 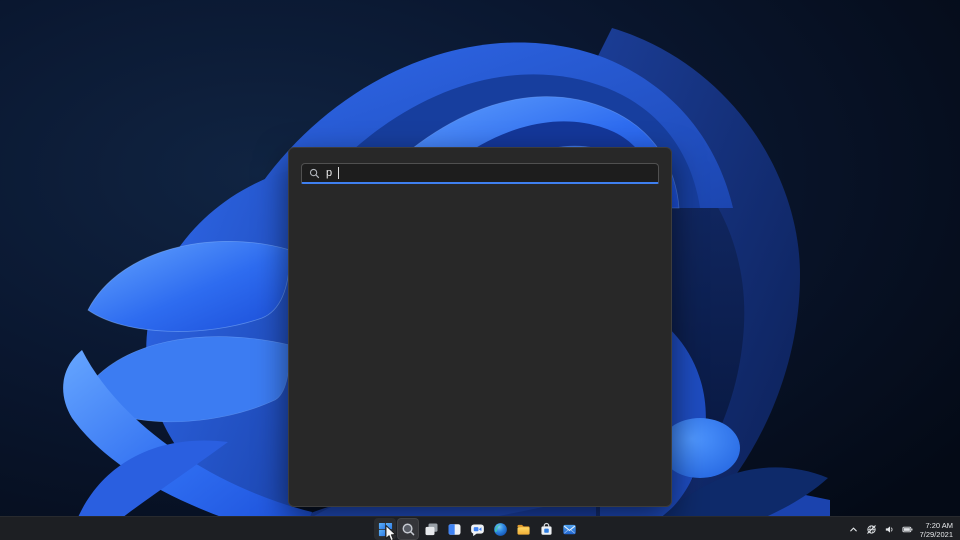 I want to click on windows-logo-icon, so click(x=385, y=529).